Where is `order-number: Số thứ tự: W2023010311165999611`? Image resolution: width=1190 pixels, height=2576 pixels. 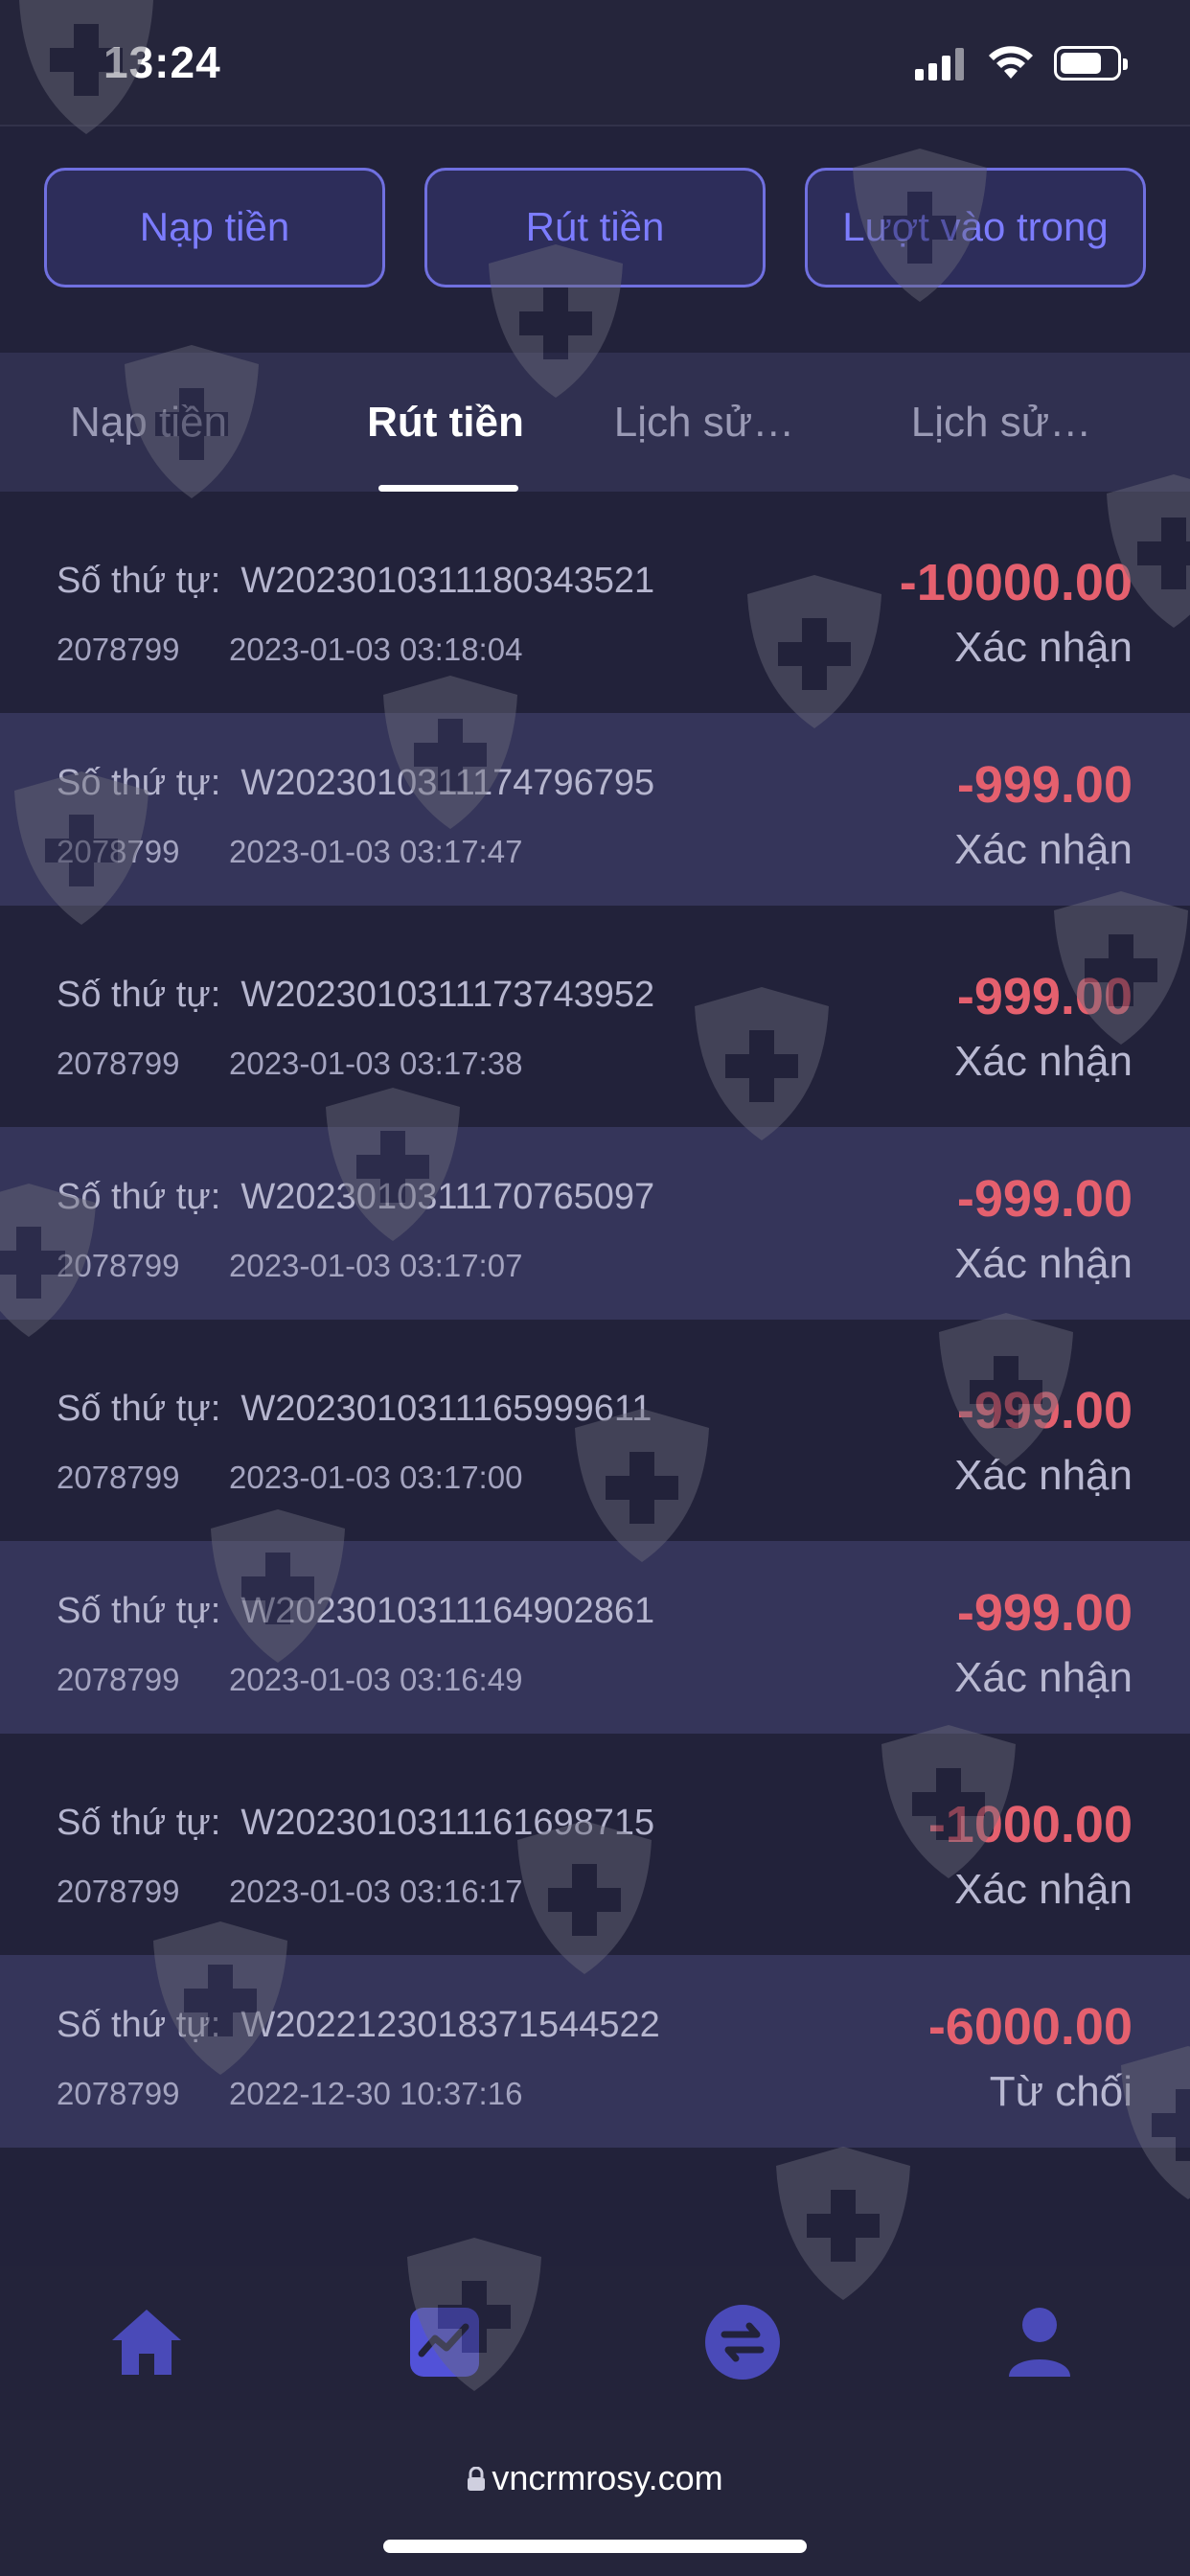
order-number: Số thứ tự: W2023010311165999611 is located at coordinates (355, 1409).